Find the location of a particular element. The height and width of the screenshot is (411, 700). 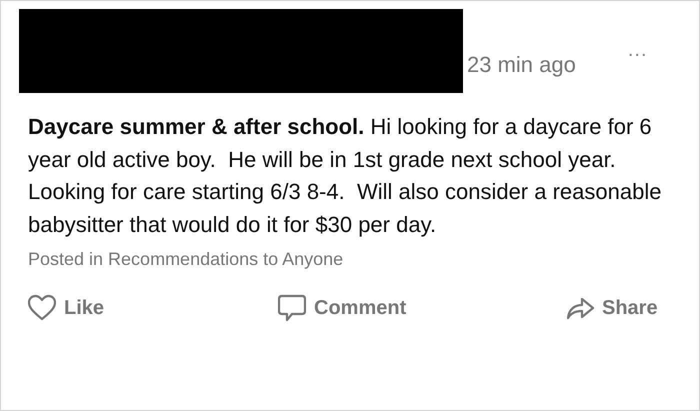

like-button: Like is located at coordinates (153, 308).